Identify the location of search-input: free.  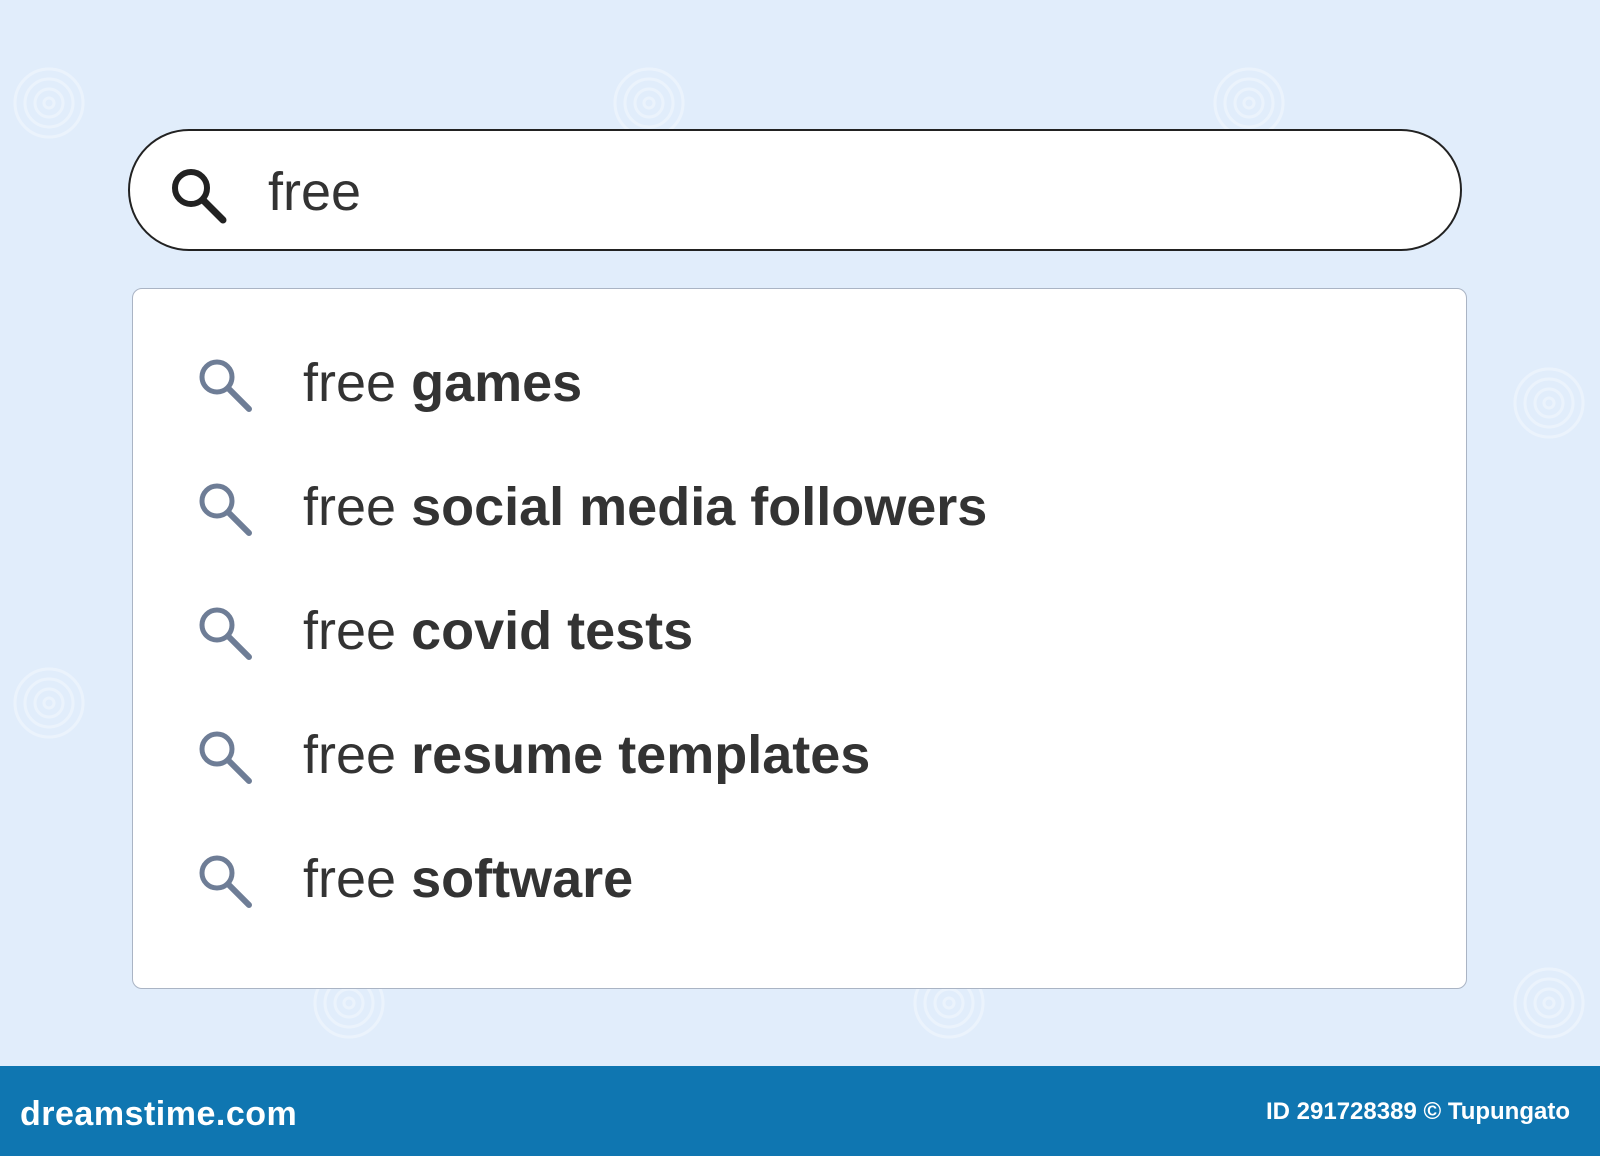
(314, 192).